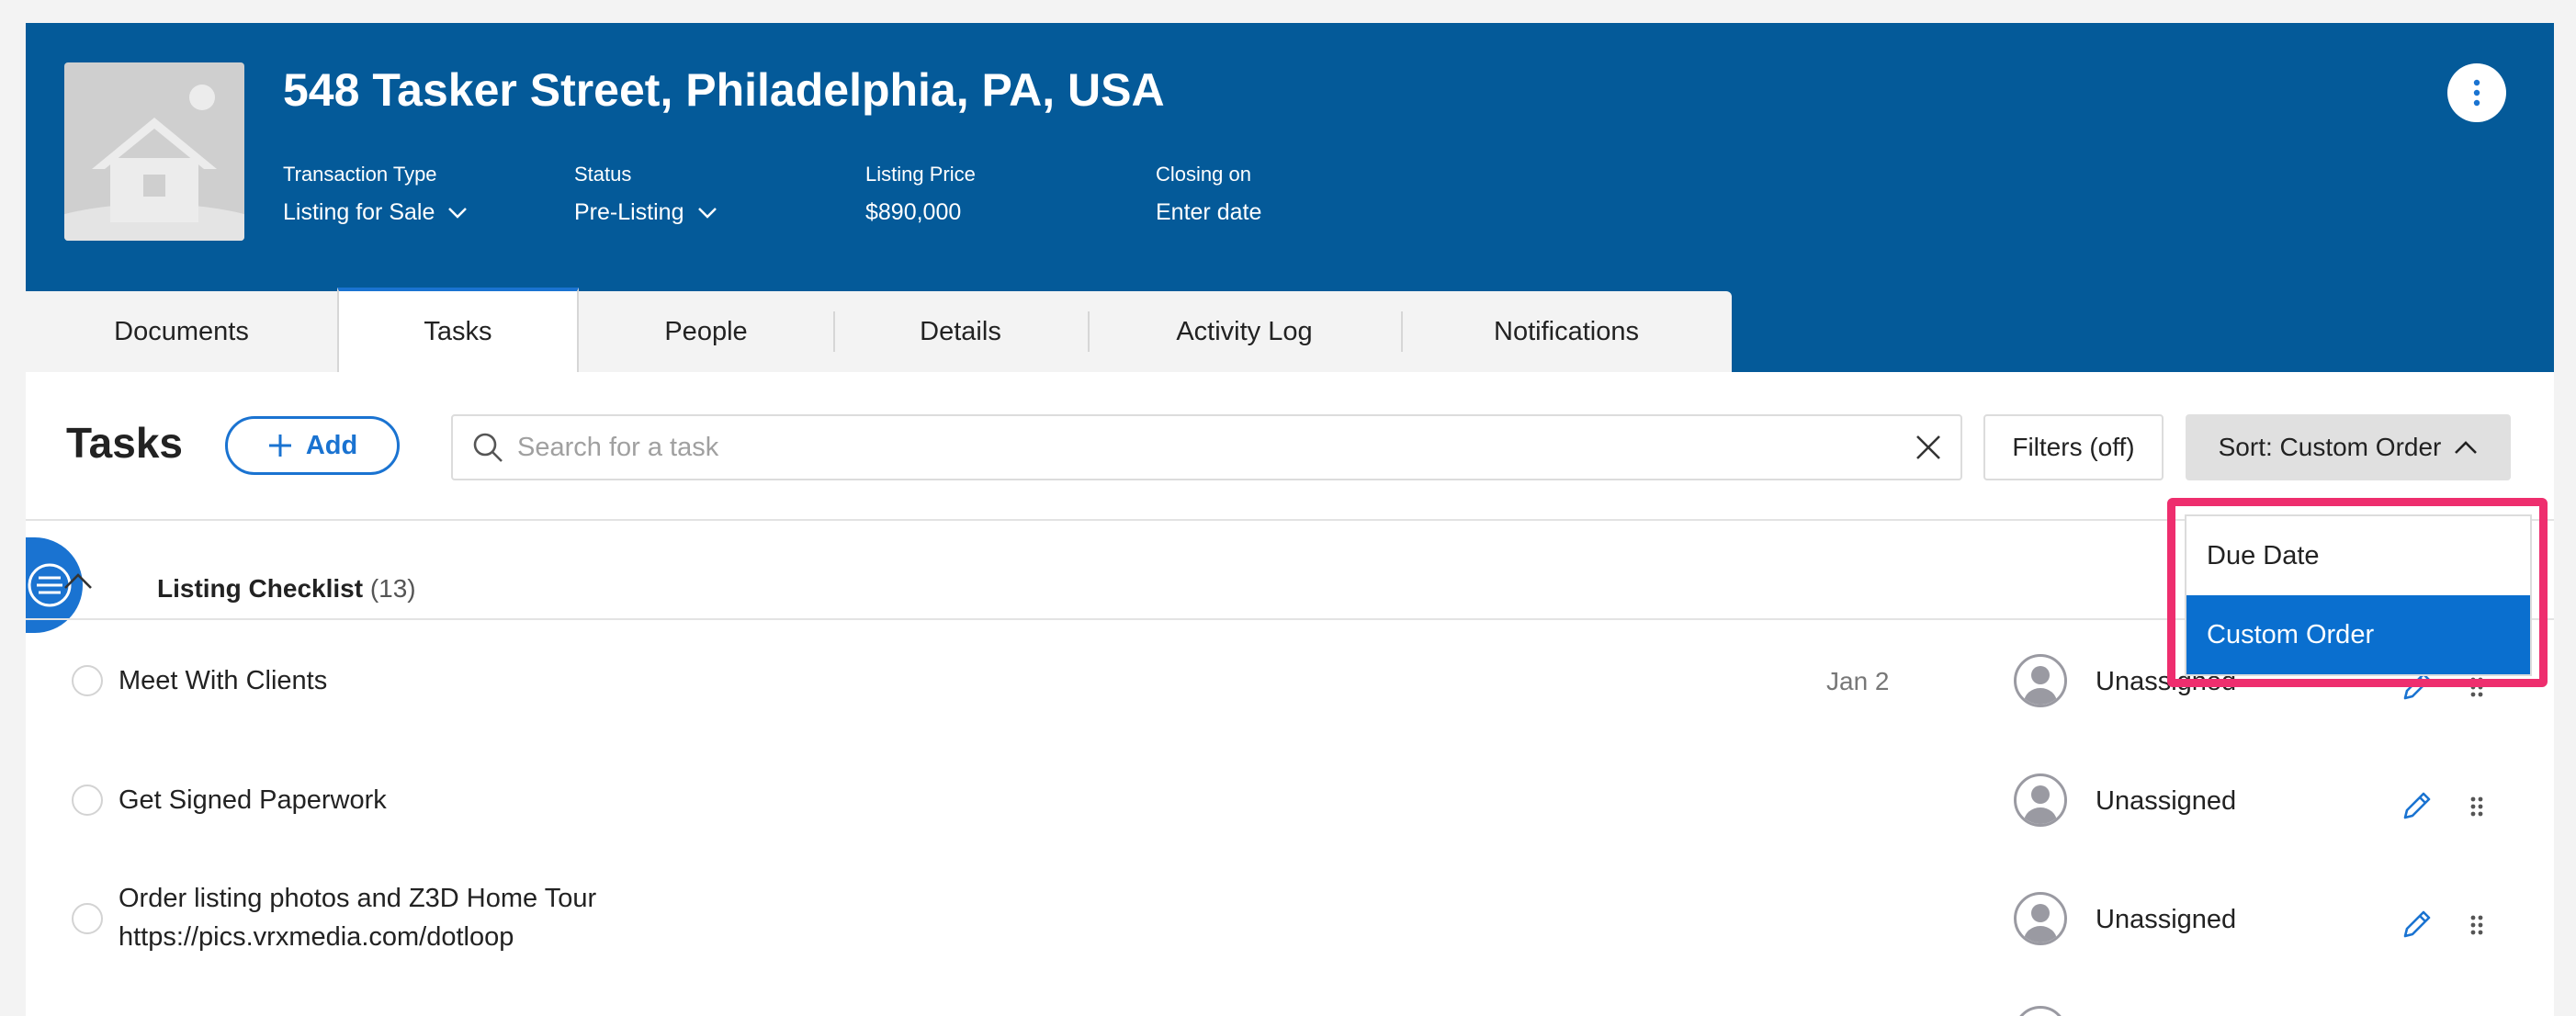 The height and width of the screenshot is (1016, 2576). I want to click on closing-date-field: Closing on Enter date, so click(1208, 194).